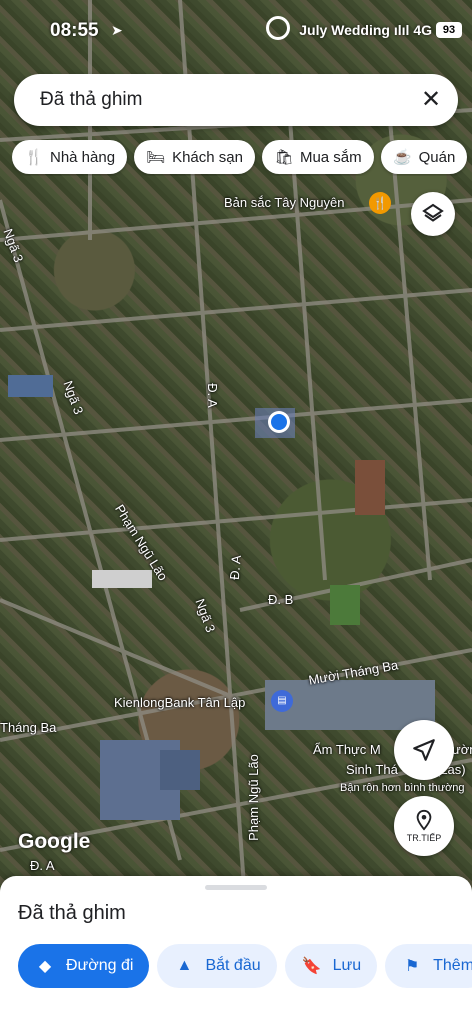 This screenshot has height=1024, width=472. I want to click on bank-label: KienlongBank Tân Lập, so click(179, 702).